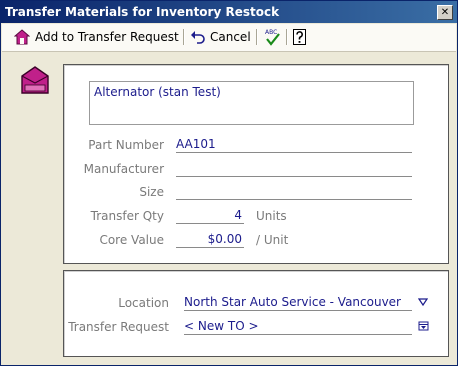 The width and height of the screenshot is (458, 366). I want to click on size-value, so click(294, 192).